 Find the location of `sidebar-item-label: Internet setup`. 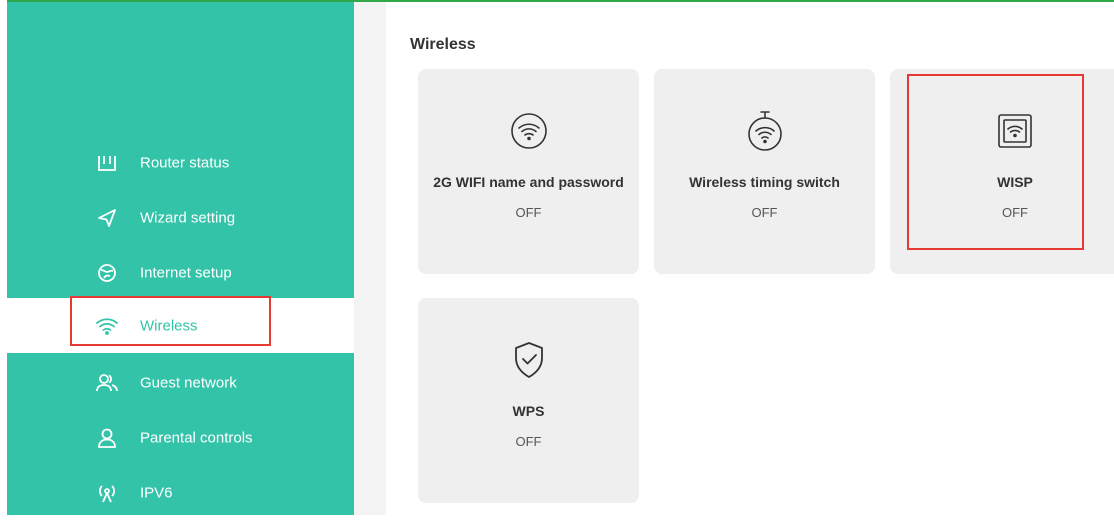

sidebar-item-label: Internet setup is located at coordinates (186, 272).